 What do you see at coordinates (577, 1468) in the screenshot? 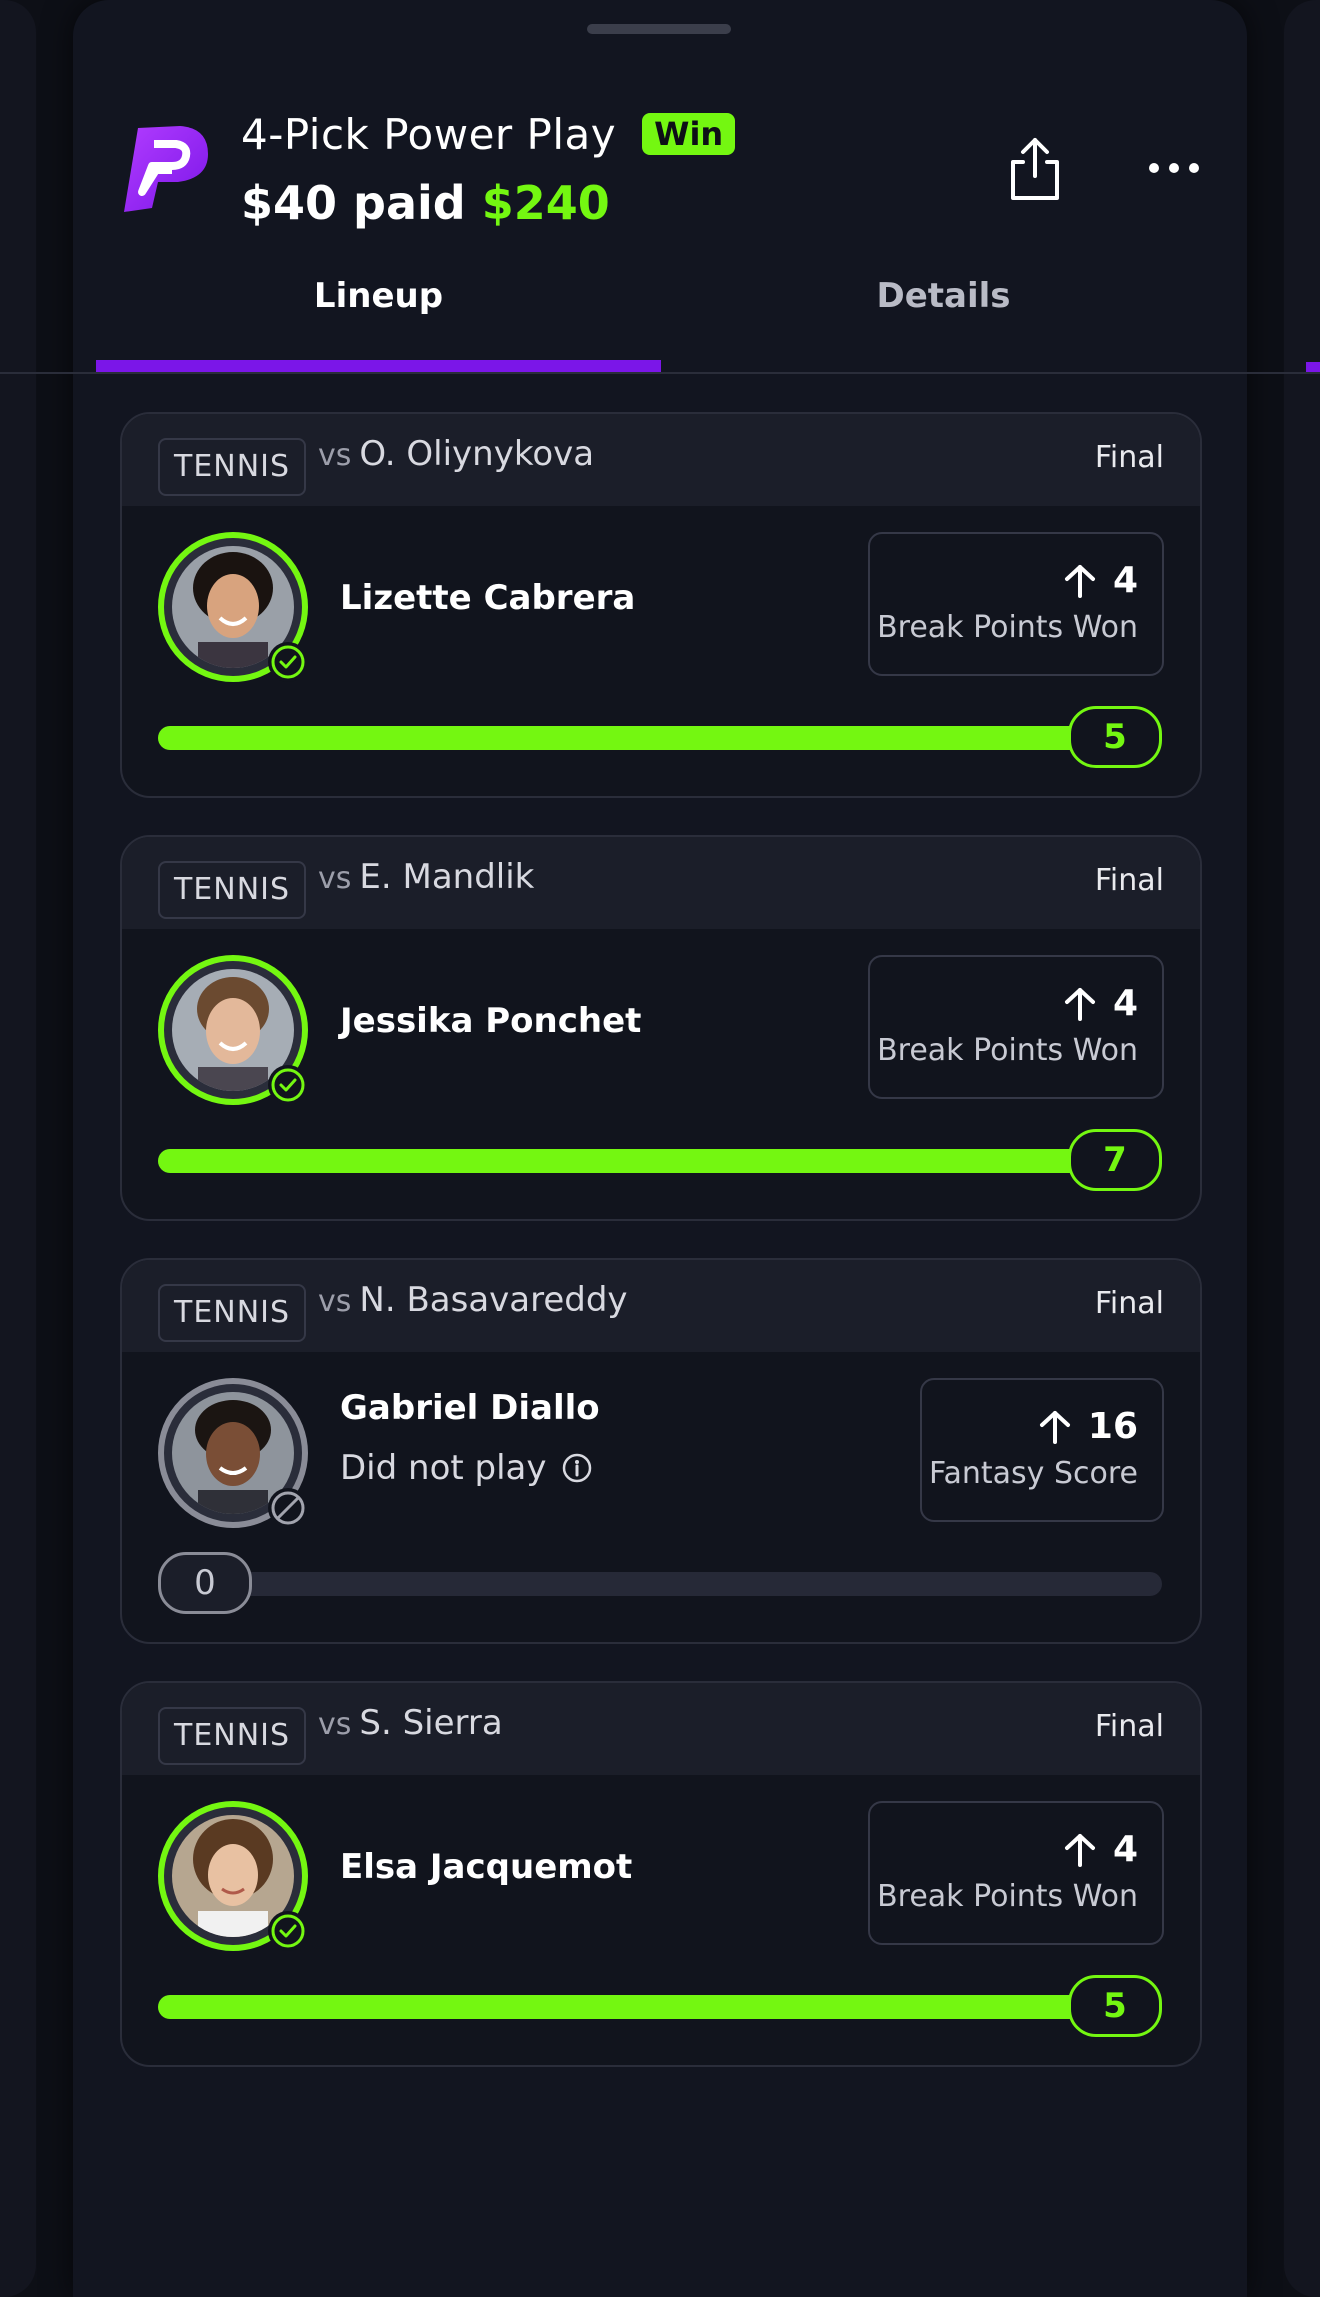
I see `info-icon` at bounding box center [577, 1468].